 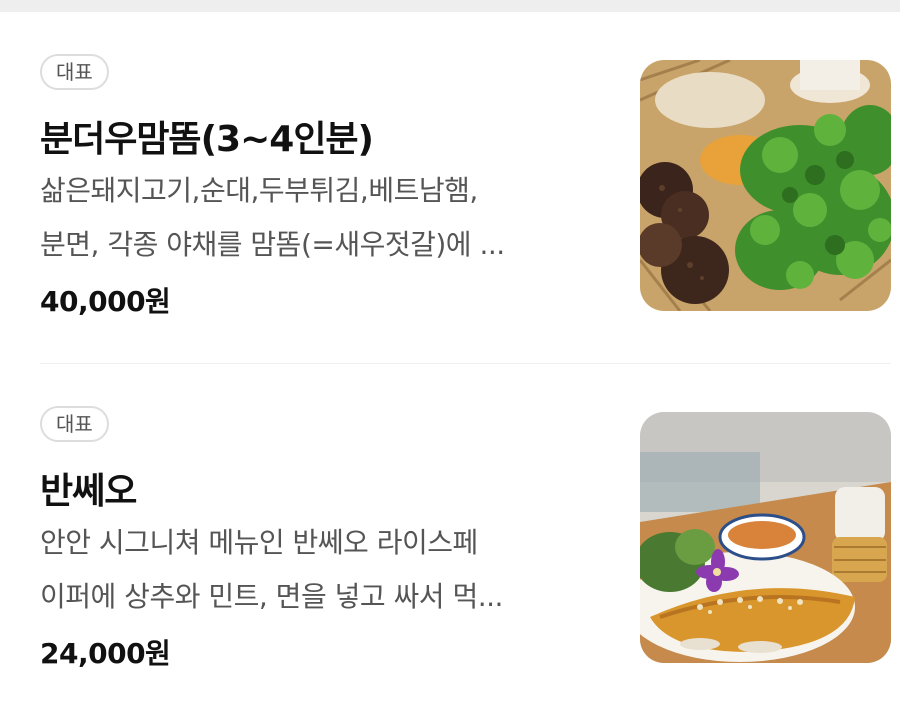 What do you see at coordinates (259, 542) in the screenshot?
I see `menu-item-description-line: 안안 시그니쳐 메뉴인 반쎄오 라이스페` at bounding box center [259, 542].